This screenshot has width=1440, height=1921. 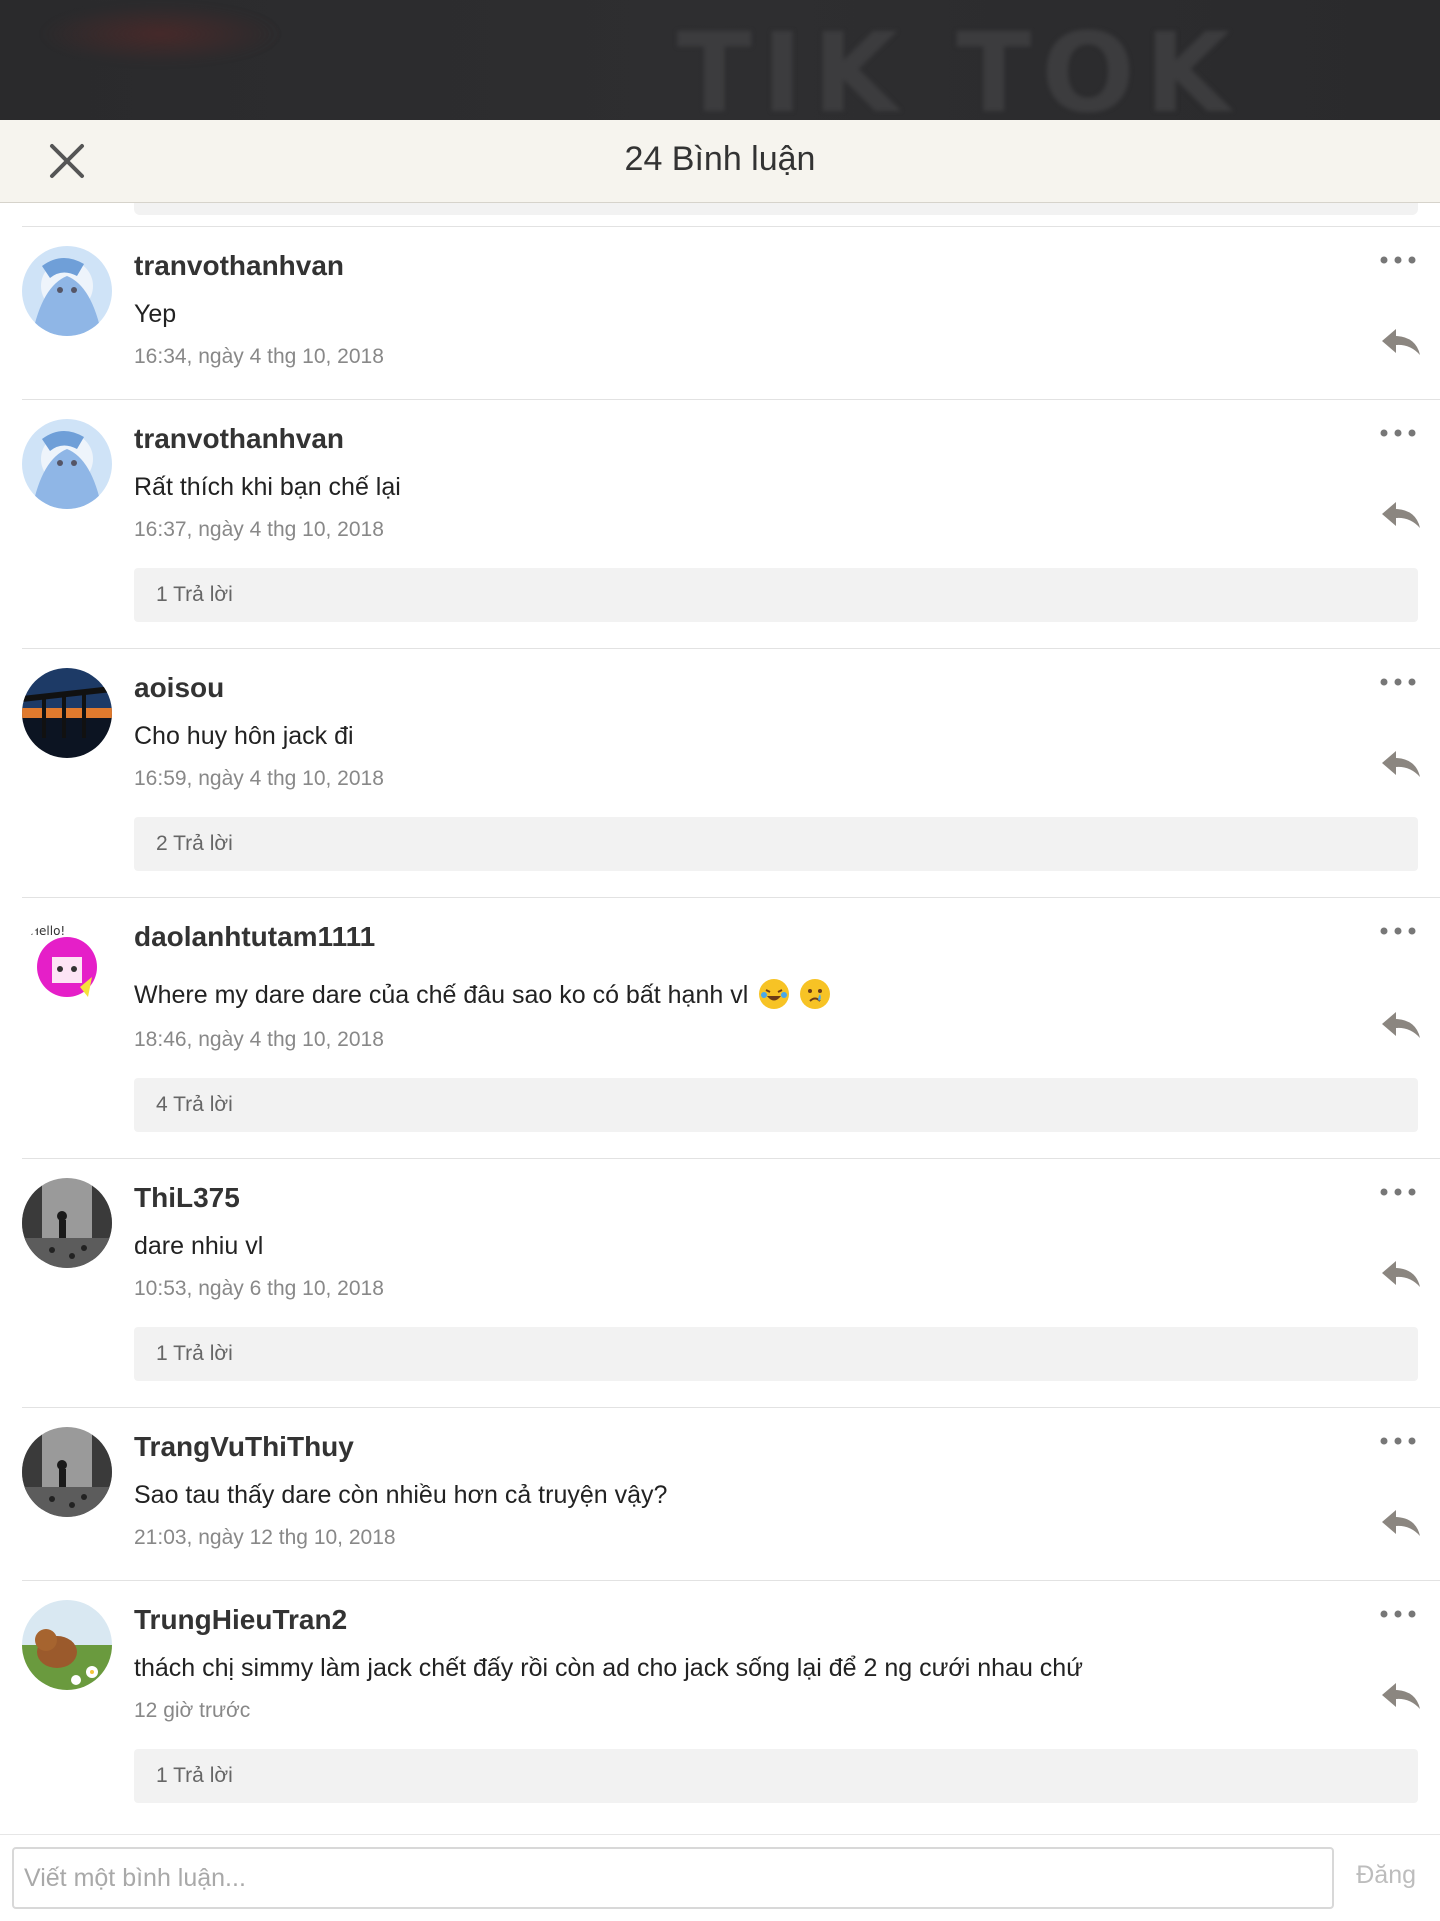 I want to click on username: daolanhtutam1111, so click(x=254, y=937).